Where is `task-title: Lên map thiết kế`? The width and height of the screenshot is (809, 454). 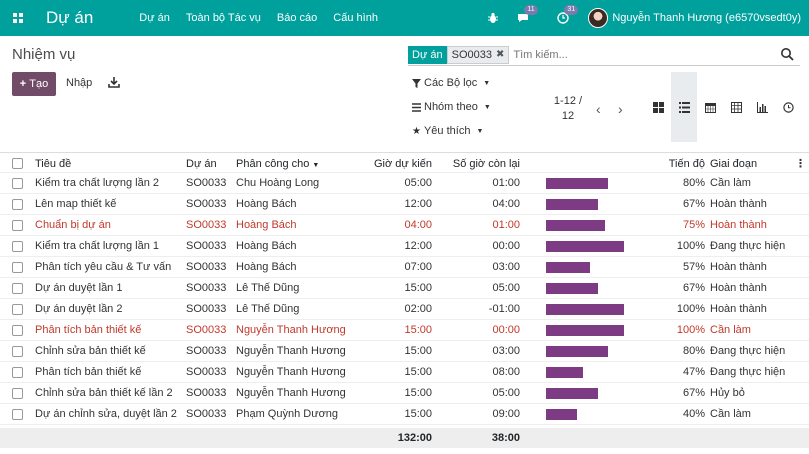 task-title: Lên map thiết kế is located at coordinates (110, 204).